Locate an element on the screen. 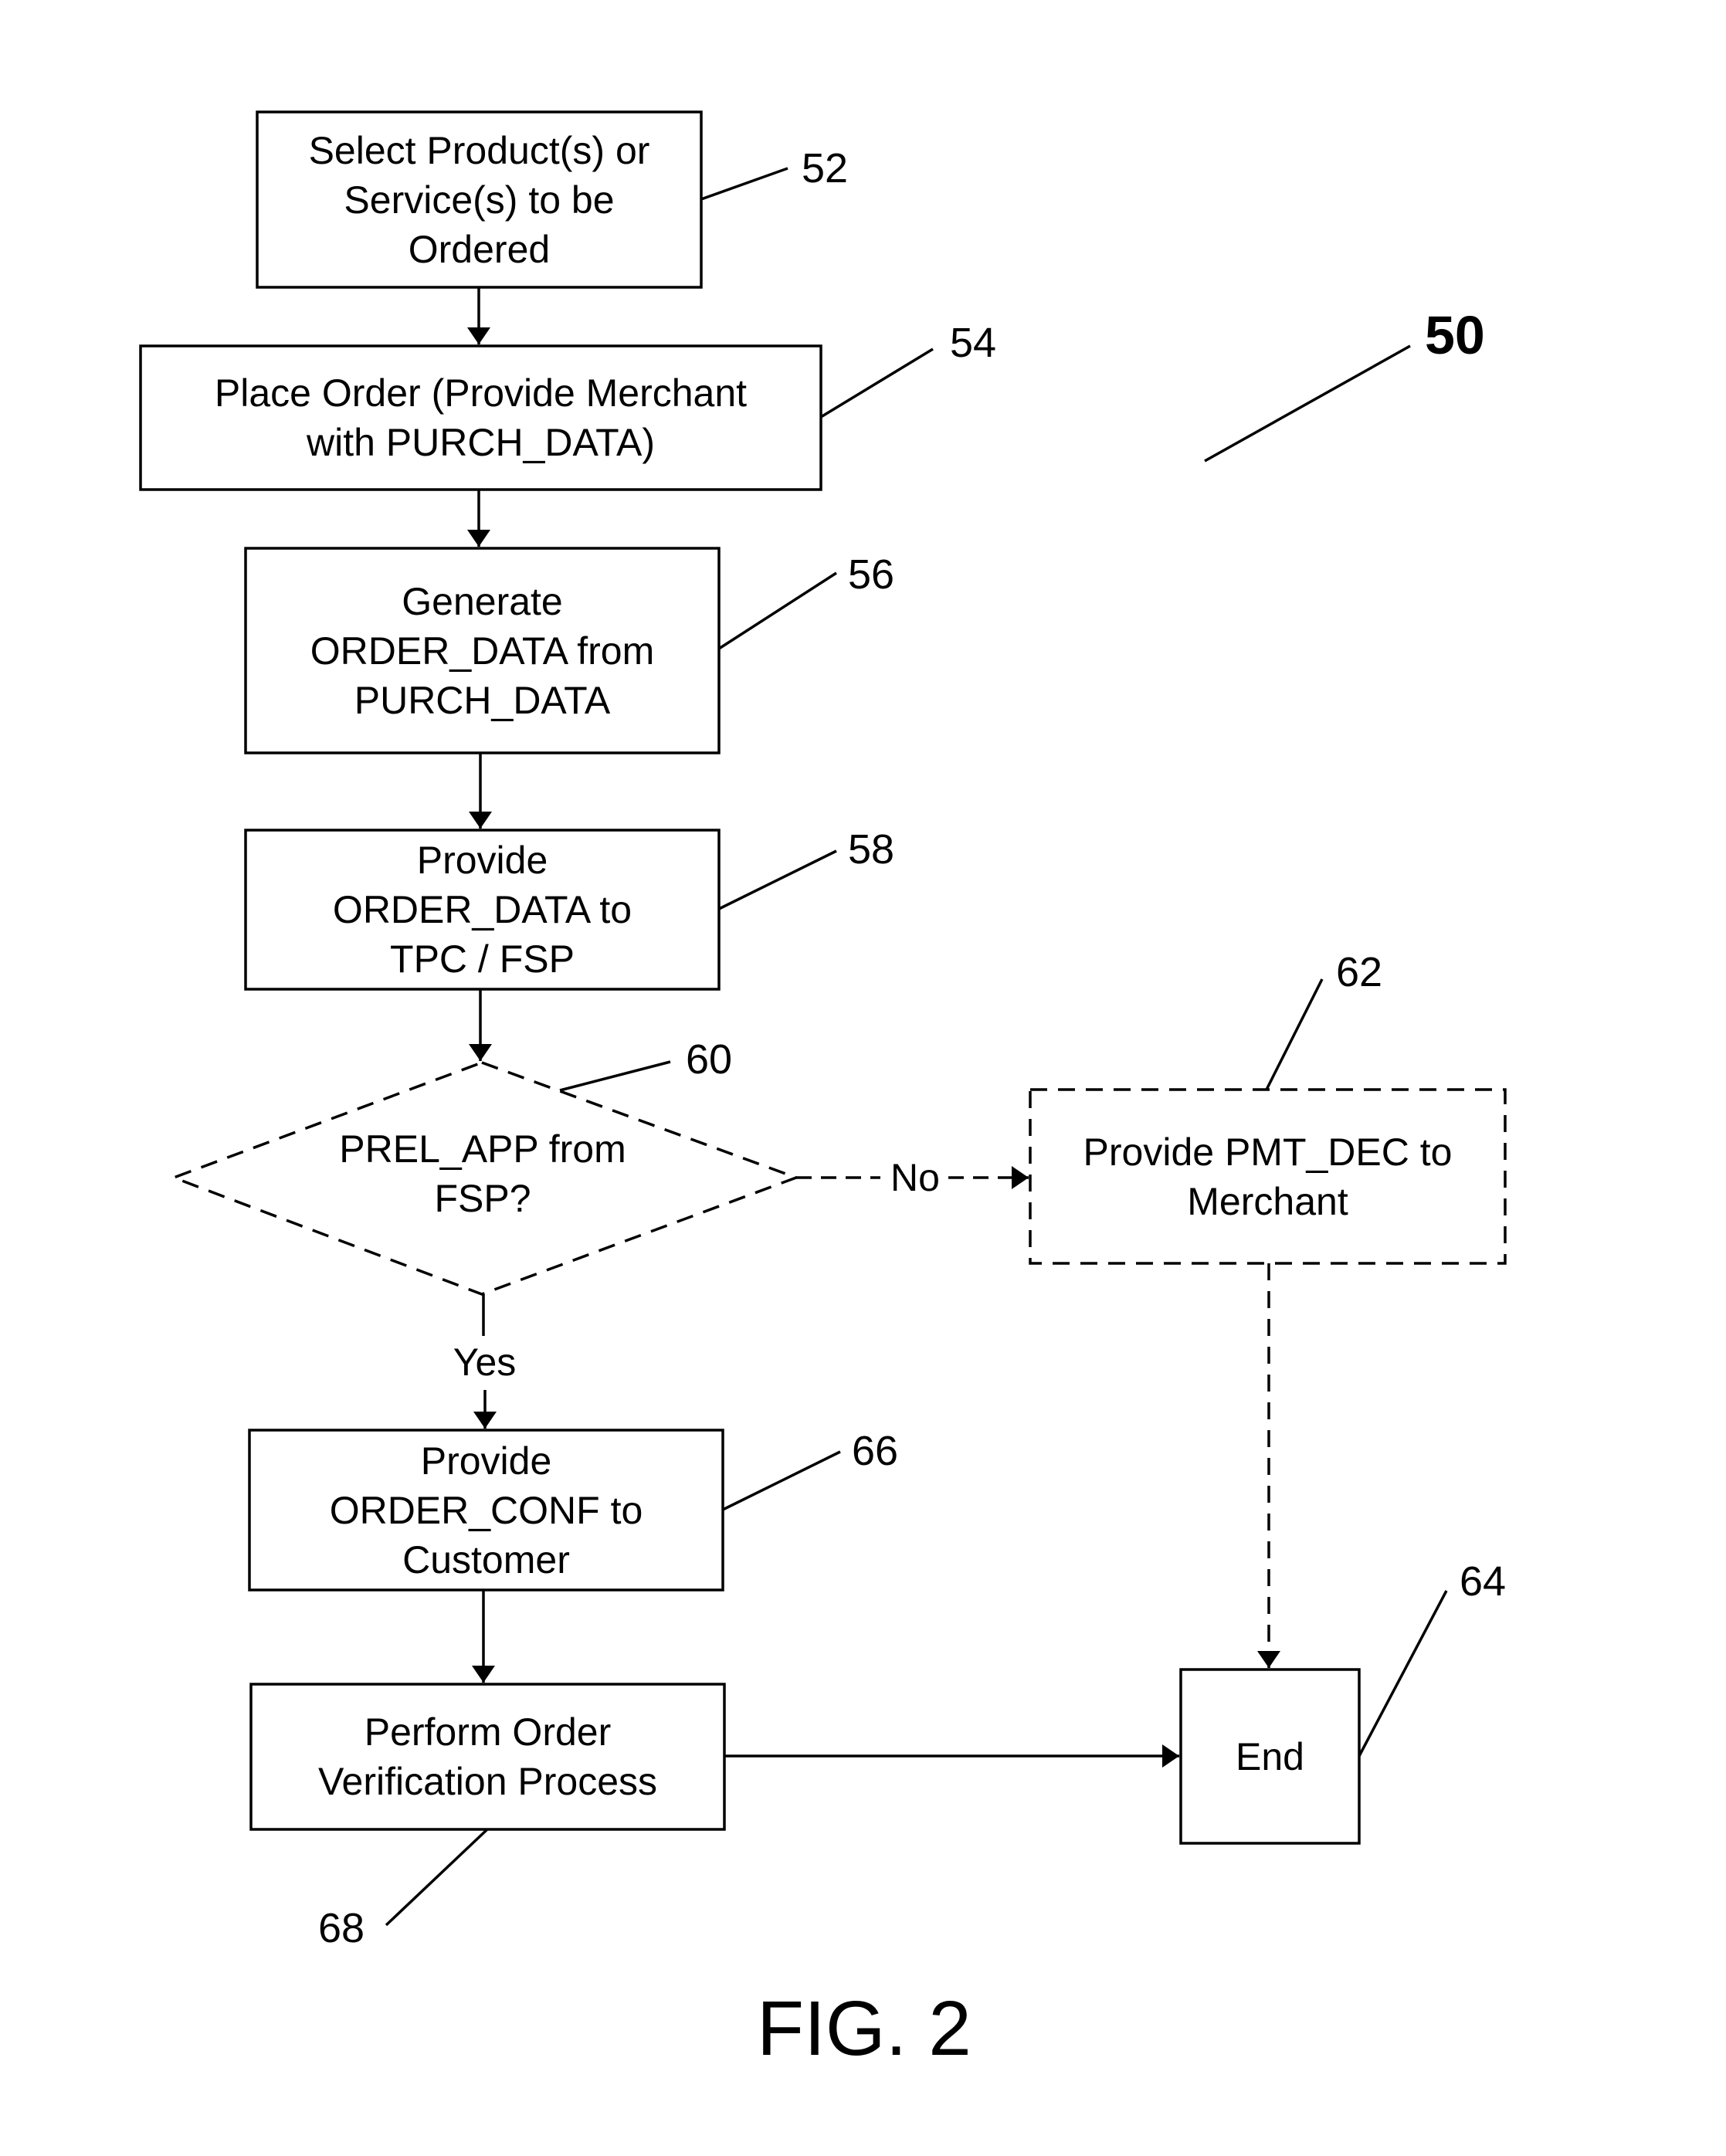 Image resolution: width=1726 pixels, height=2156 pixels. figure-caption: FIG. 2 is located at coordinates (865, 2028).